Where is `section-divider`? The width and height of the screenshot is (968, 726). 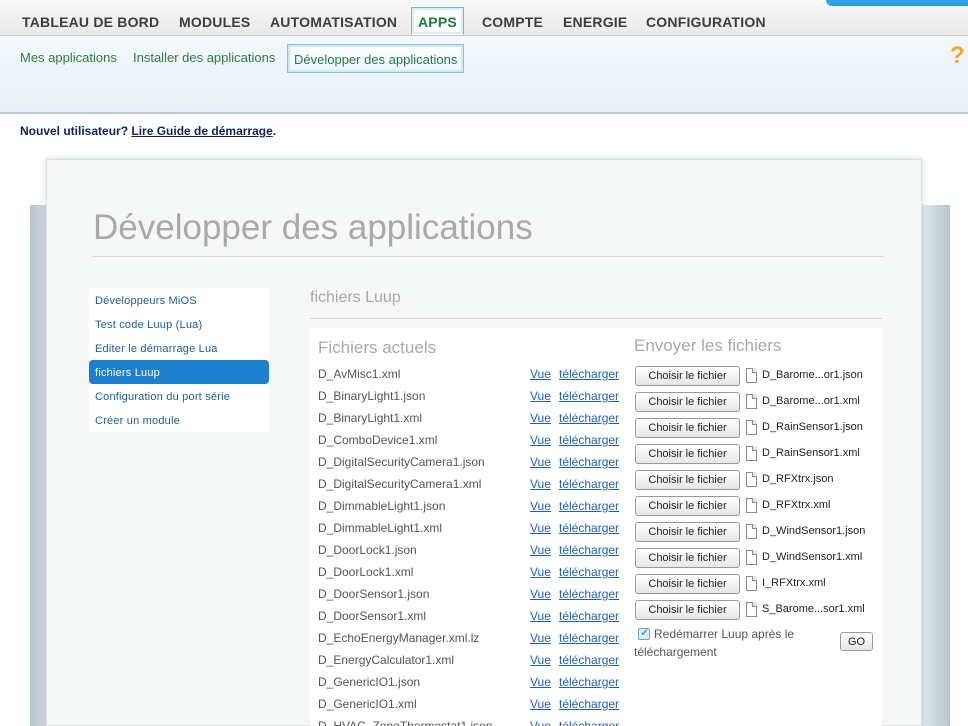 section-divider is located at coordinates (596, 318).